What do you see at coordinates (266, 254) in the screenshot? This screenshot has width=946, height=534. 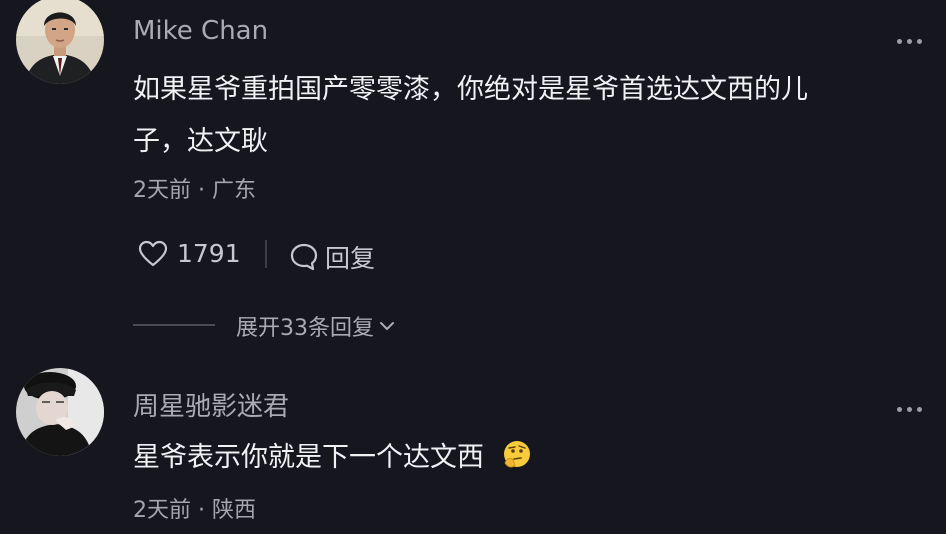 I see `action-divider` at bounding box center [266, 254].